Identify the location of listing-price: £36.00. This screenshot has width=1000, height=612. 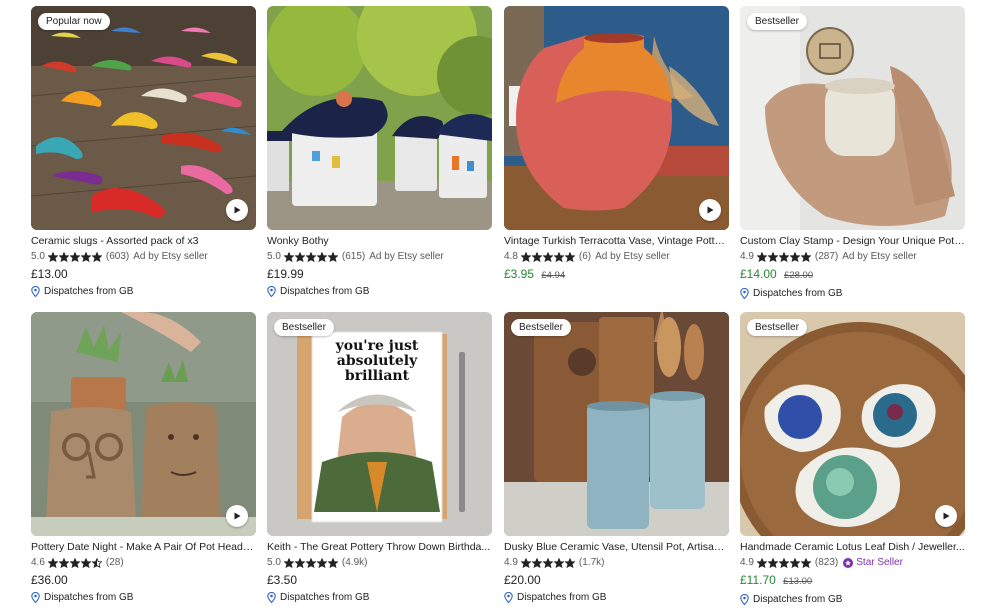
(49, 580).